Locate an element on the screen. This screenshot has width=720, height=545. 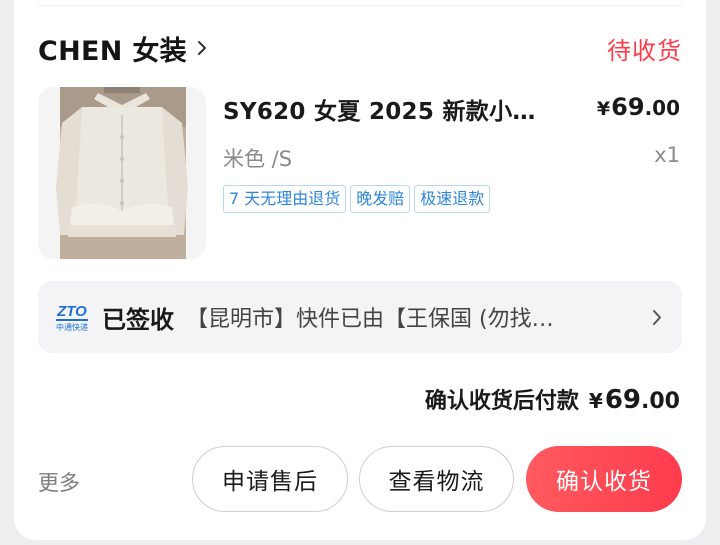
shop-link: CHEN 女装 is located at coordinates (122, 48).